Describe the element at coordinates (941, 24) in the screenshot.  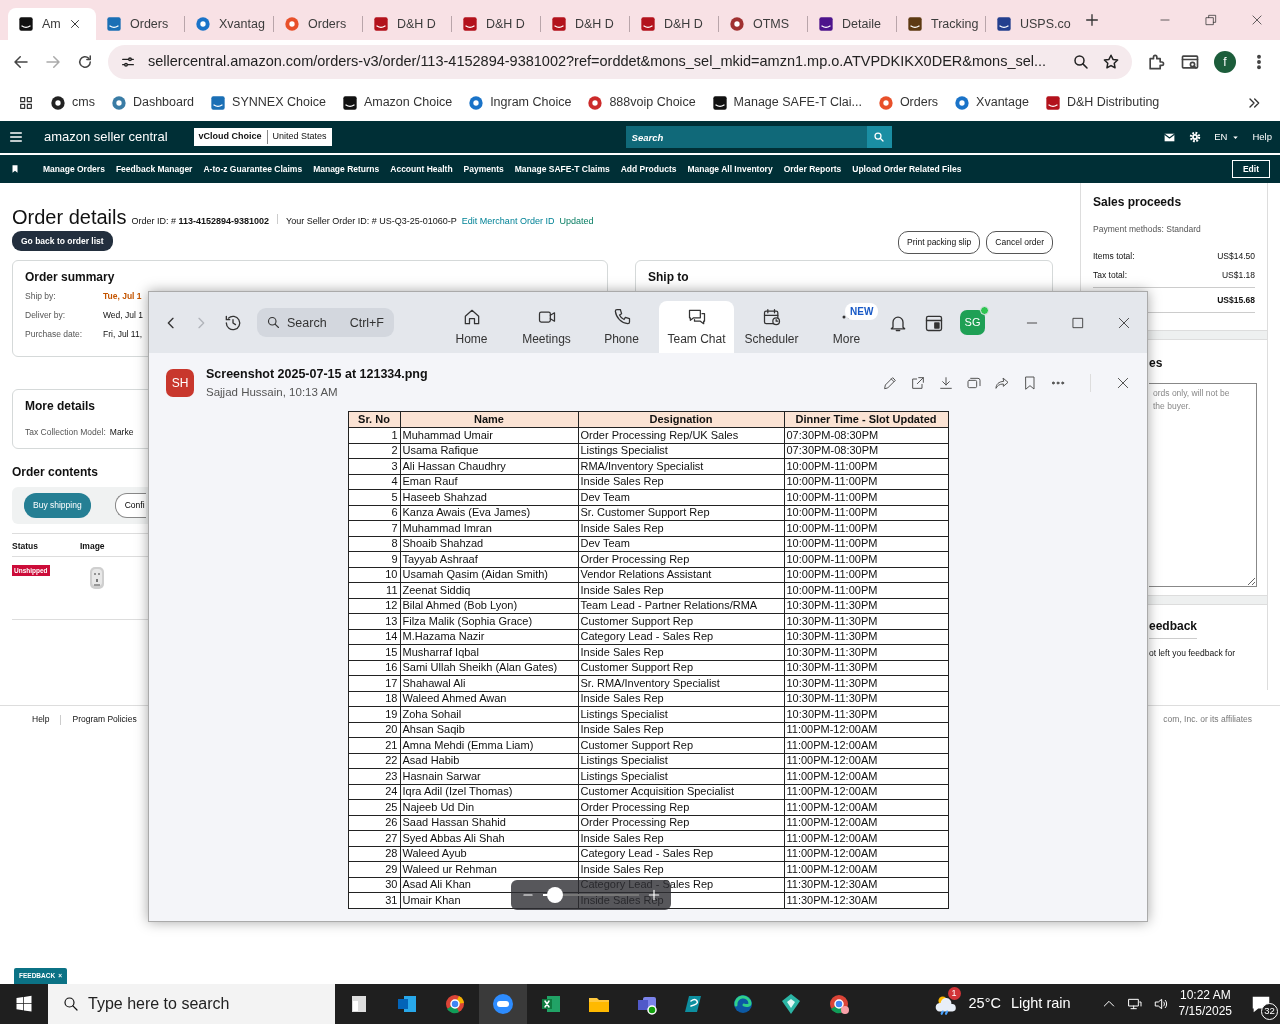
I see `browser-tab: Tracking` at that location.